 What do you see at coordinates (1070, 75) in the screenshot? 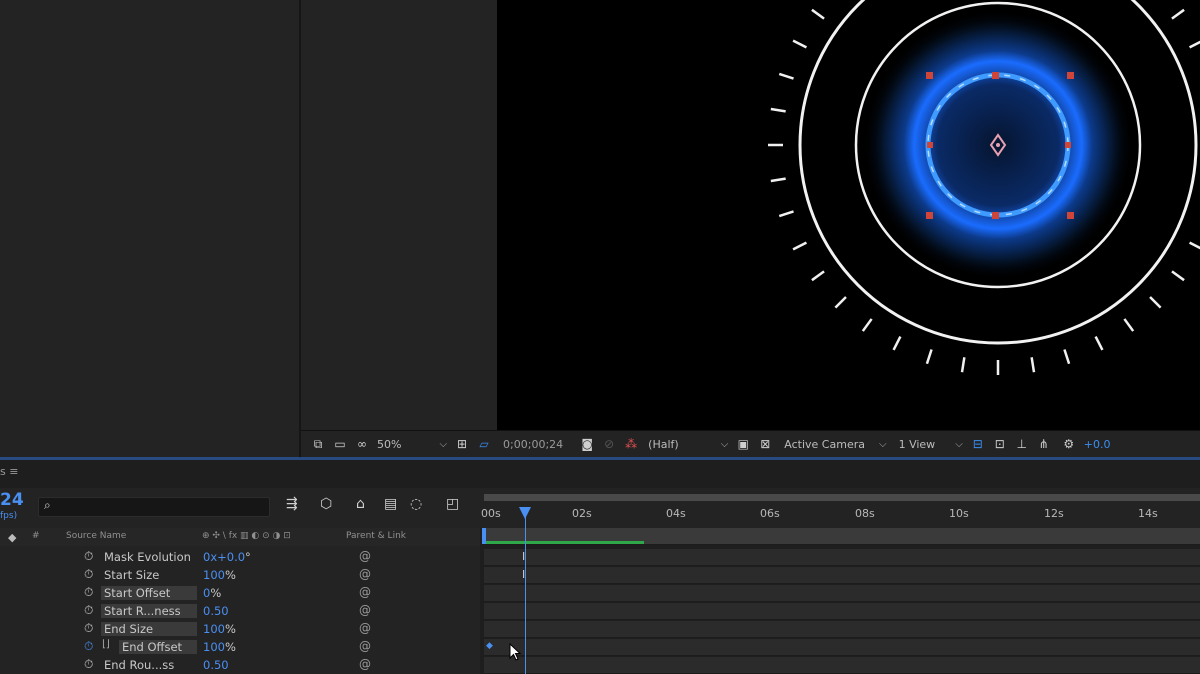
I see `mask-handle-tr` at bounding box center [1070, 75].